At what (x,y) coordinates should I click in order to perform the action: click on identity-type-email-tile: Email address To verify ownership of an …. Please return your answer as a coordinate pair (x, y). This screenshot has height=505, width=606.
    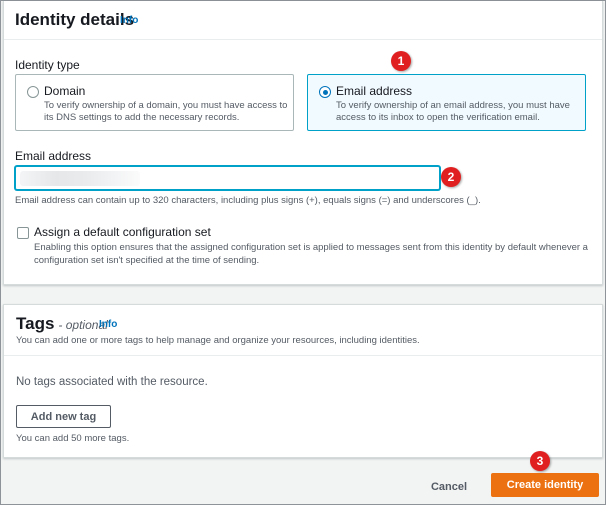
    Looking at the image, I should click on (446, 102).